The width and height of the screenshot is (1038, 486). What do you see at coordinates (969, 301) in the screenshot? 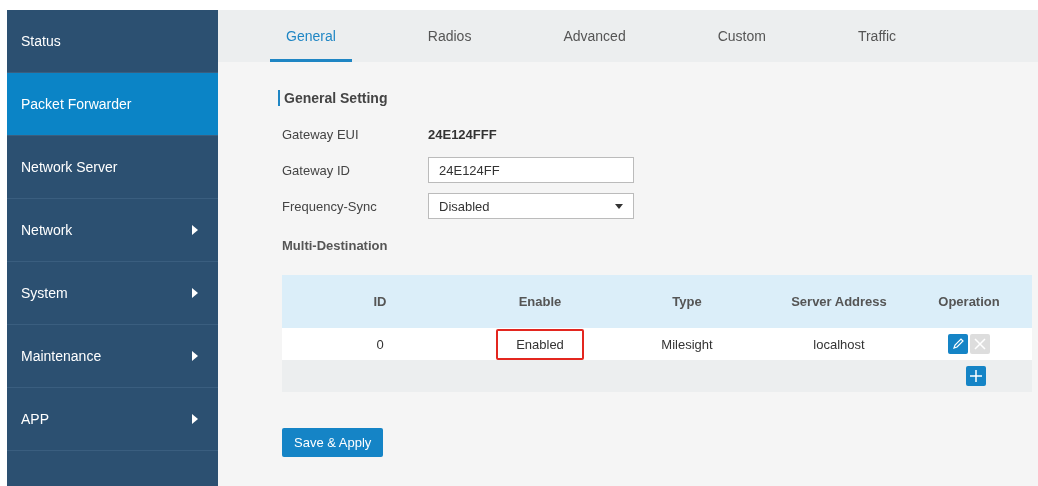
I see `column-header: Operation` at bounding box center [969, 301].